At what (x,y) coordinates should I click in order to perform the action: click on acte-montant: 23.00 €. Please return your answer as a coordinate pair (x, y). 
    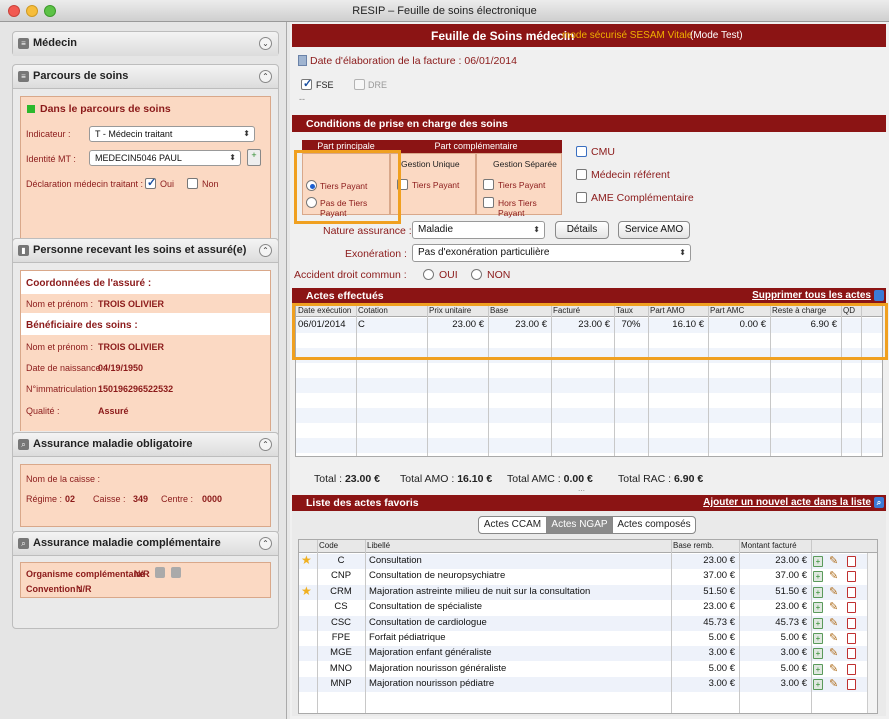
    Looking at the image, I should click on (791, 560).